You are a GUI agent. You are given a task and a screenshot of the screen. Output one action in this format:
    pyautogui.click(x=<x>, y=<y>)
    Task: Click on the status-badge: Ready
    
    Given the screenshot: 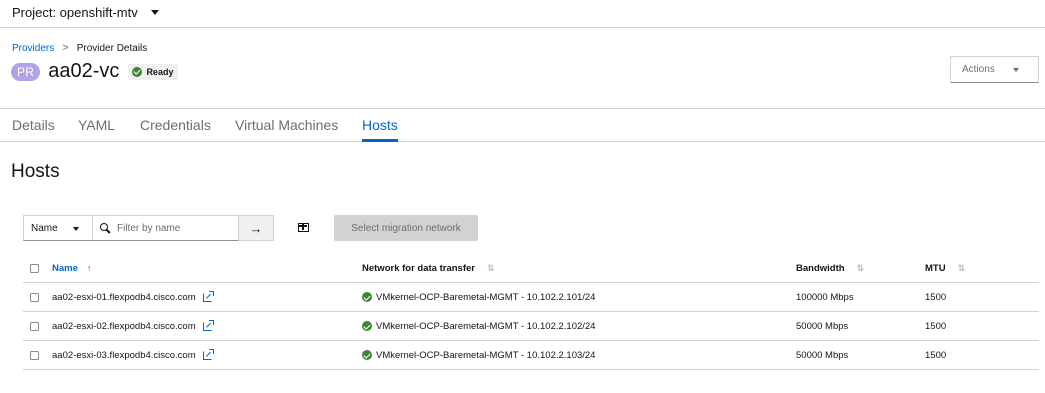 What is the action you would take?
    pyautogui.click(x=153, y=71)
    